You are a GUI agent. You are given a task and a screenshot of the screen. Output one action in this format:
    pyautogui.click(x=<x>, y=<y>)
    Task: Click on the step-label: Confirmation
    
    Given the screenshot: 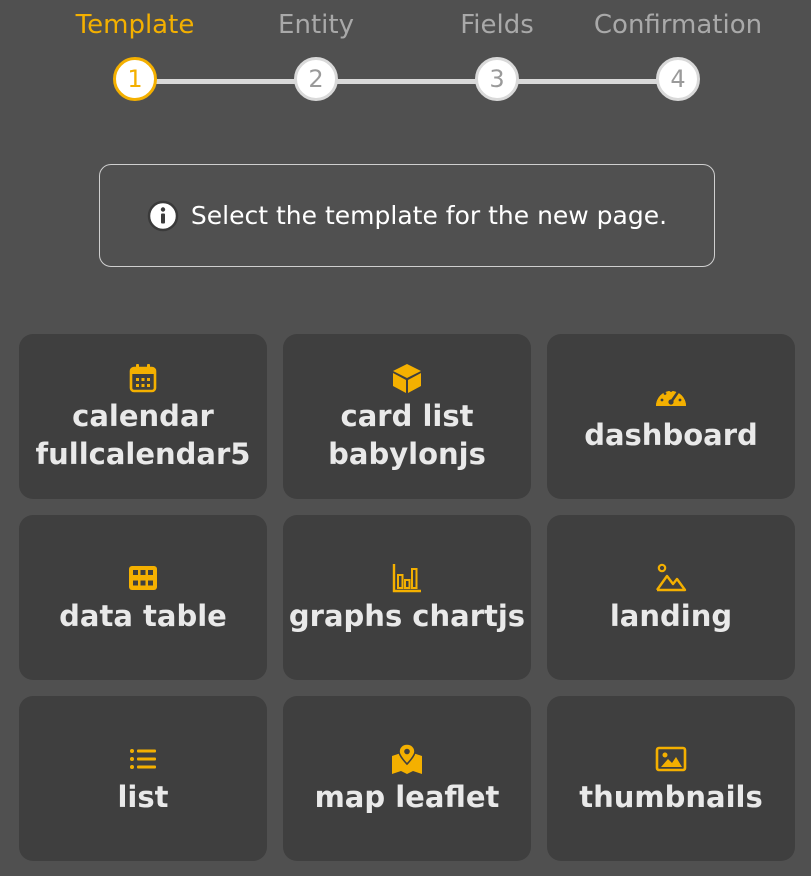 What is the action you would take?
    pyautogui.click(x=678, y=25)
    